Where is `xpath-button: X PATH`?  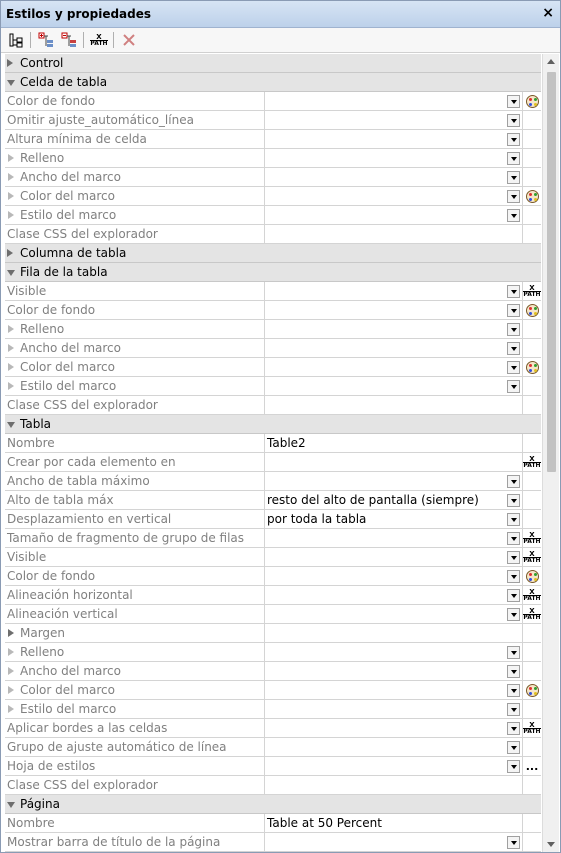
xpath-button: X PATH is located at coordinates (99, 40).